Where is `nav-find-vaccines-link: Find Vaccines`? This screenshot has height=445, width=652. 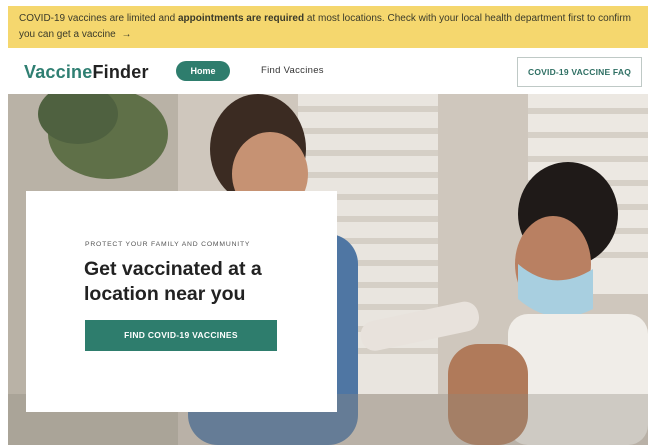 nav-find-vaccines-link: Find Vaccines is located at coordinates (292, 70).